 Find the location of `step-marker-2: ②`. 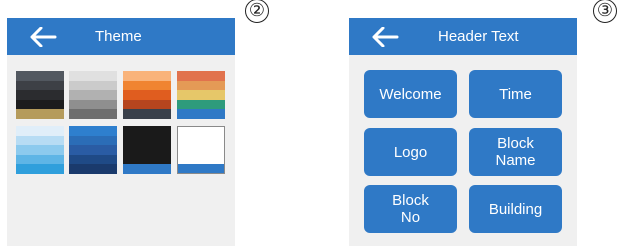

step-marker-2: ② is located at coordinates (257, 11).